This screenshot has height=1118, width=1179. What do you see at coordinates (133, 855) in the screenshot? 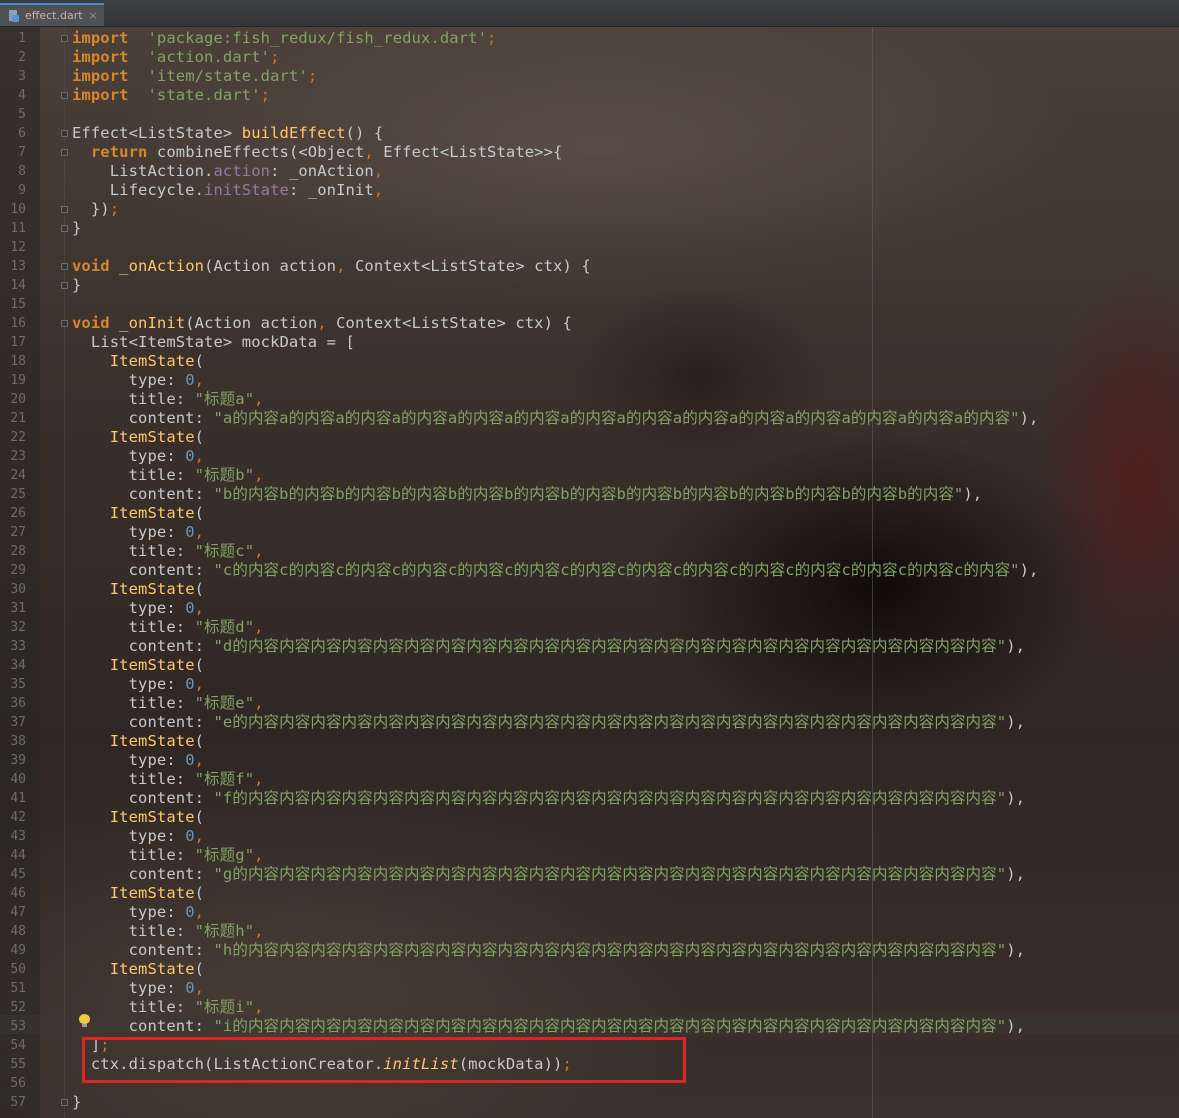
I see `code-token: title:` at bounding box center [133, 855].